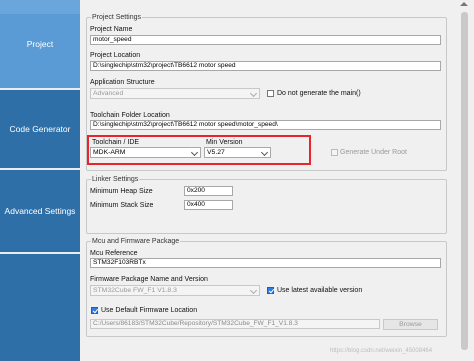 The height and width of the screenshot is (361, 474). I want to click on min-stack-field: 0x400, so click(208, 205).